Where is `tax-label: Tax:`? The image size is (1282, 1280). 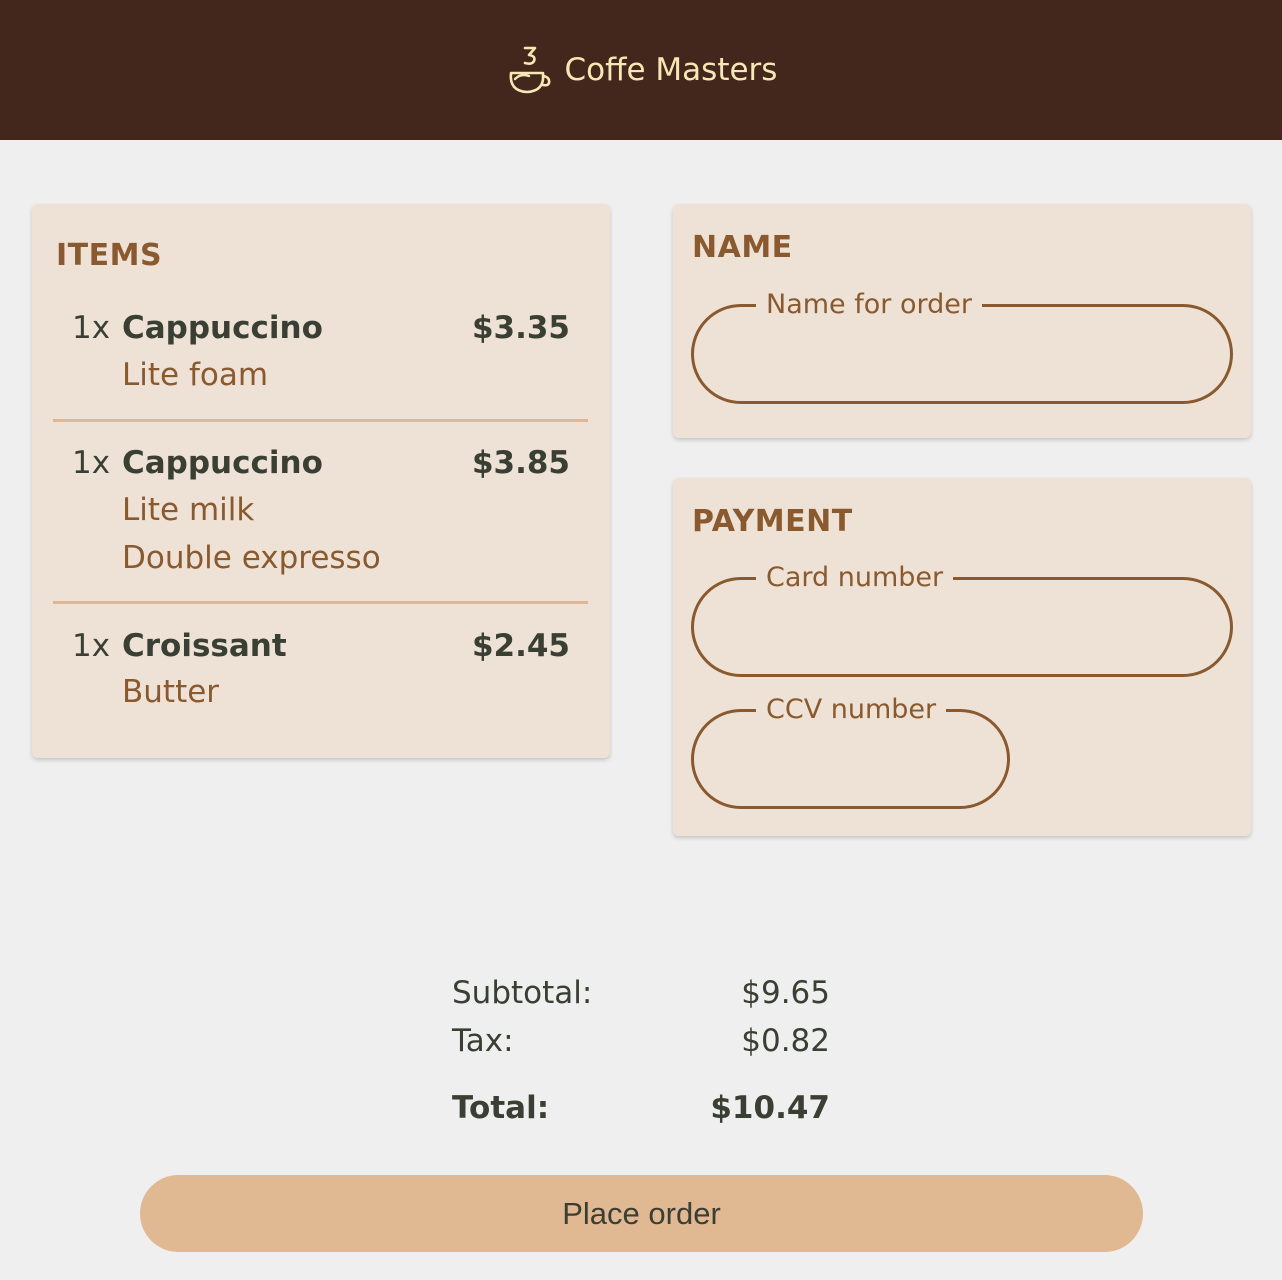 tax-label: Tax: is located at coordinates (483, 1041).